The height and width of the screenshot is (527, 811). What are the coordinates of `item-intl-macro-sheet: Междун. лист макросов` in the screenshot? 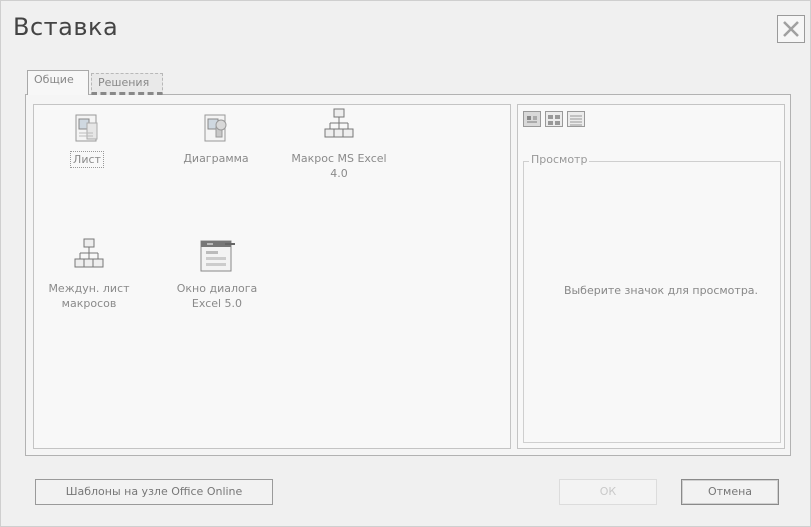 It's located at (89, 274).